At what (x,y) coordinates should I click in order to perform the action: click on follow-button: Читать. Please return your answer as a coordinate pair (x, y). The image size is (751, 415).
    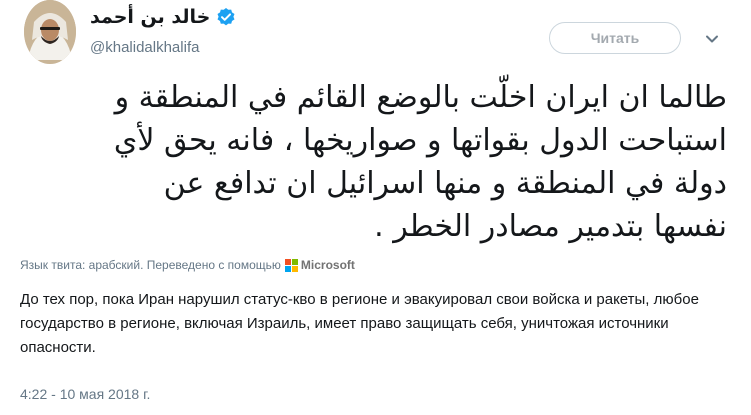
    Looking at the image, I should click on (615, 38).